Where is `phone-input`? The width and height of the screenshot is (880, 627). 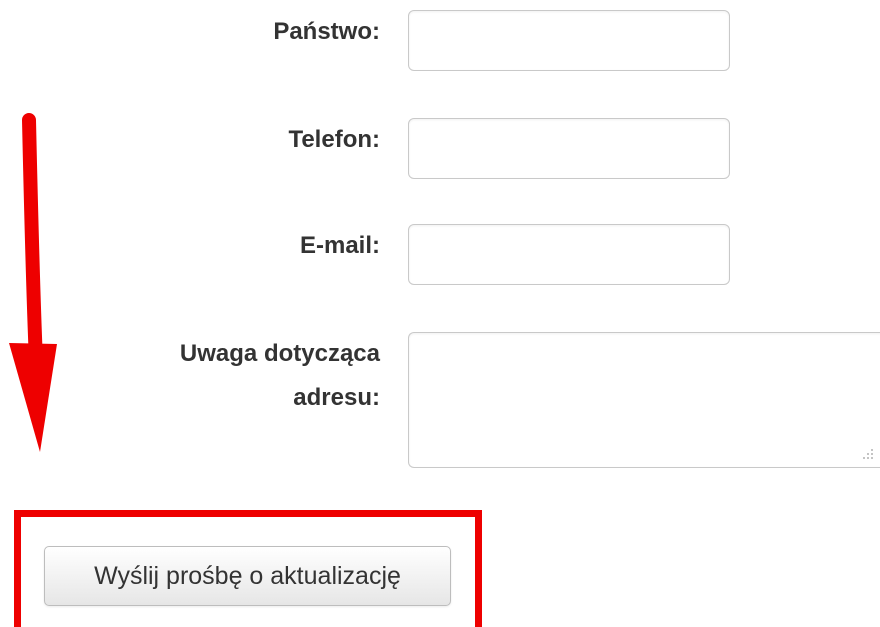
phone-input is located at coordinates (569, 148).